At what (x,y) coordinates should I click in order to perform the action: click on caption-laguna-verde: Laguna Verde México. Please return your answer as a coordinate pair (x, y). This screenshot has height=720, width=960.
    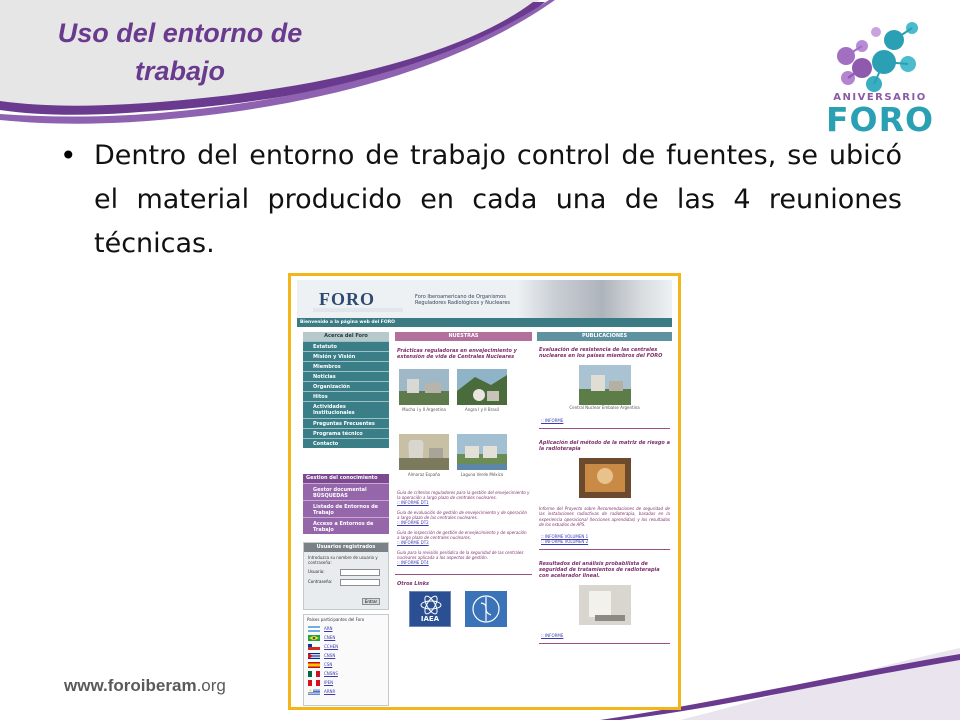
    Looking at the image, I should click on (482, 474).